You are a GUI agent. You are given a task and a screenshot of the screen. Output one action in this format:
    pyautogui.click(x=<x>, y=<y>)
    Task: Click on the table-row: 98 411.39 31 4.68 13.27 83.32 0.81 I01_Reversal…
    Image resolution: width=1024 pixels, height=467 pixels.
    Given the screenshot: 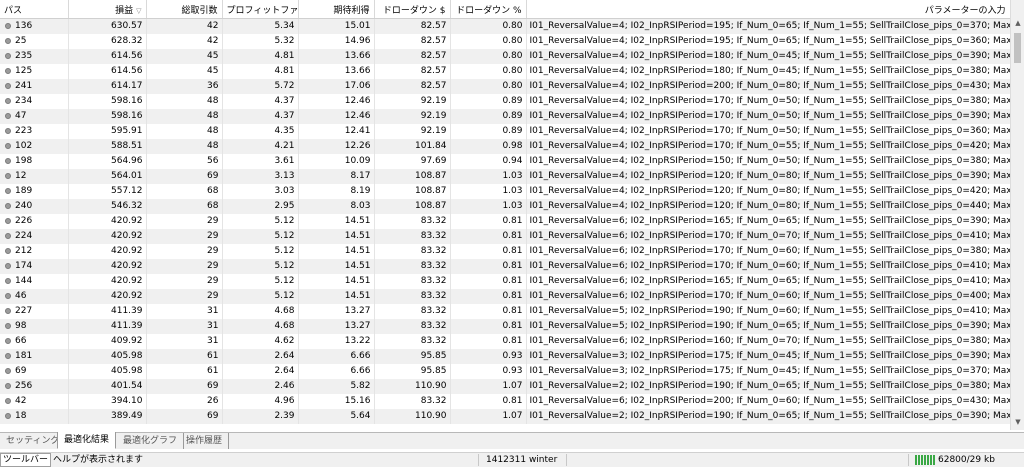 What is the action you would take?
    pyautogui.click(x=505, y=326)
    